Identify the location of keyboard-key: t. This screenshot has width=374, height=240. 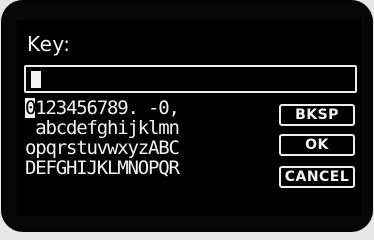
(81, 148).